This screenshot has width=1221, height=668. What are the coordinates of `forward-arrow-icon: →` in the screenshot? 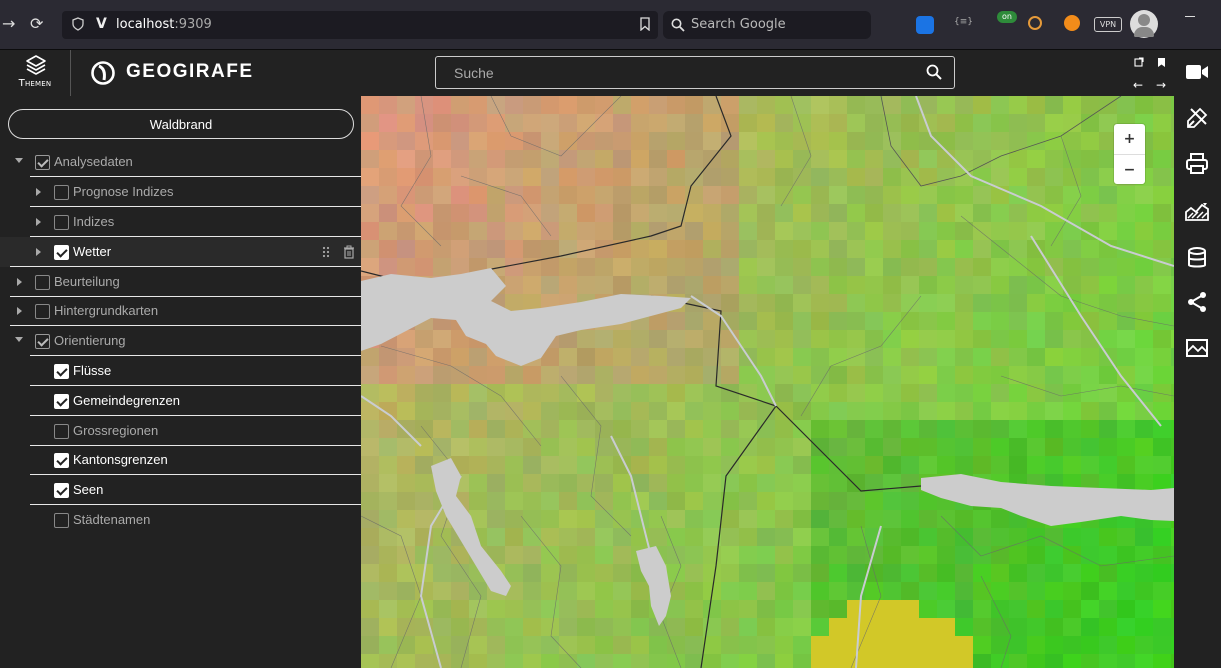 It's located at (1161, 85).